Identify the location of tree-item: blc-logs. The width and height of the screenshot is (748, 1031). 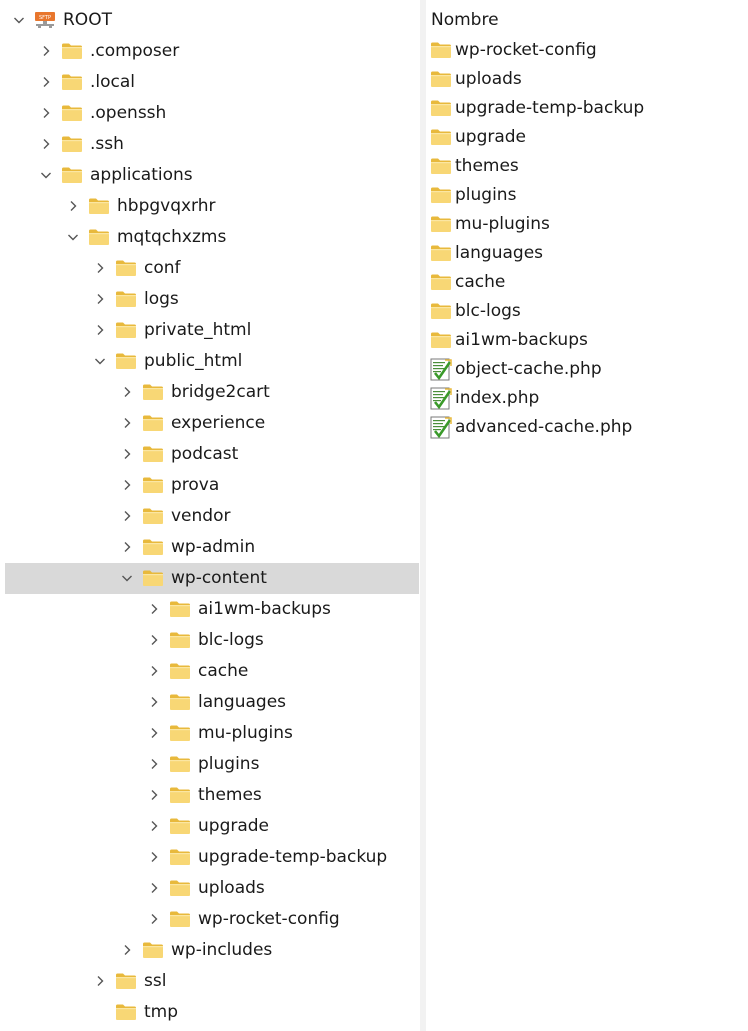
(212, 640).